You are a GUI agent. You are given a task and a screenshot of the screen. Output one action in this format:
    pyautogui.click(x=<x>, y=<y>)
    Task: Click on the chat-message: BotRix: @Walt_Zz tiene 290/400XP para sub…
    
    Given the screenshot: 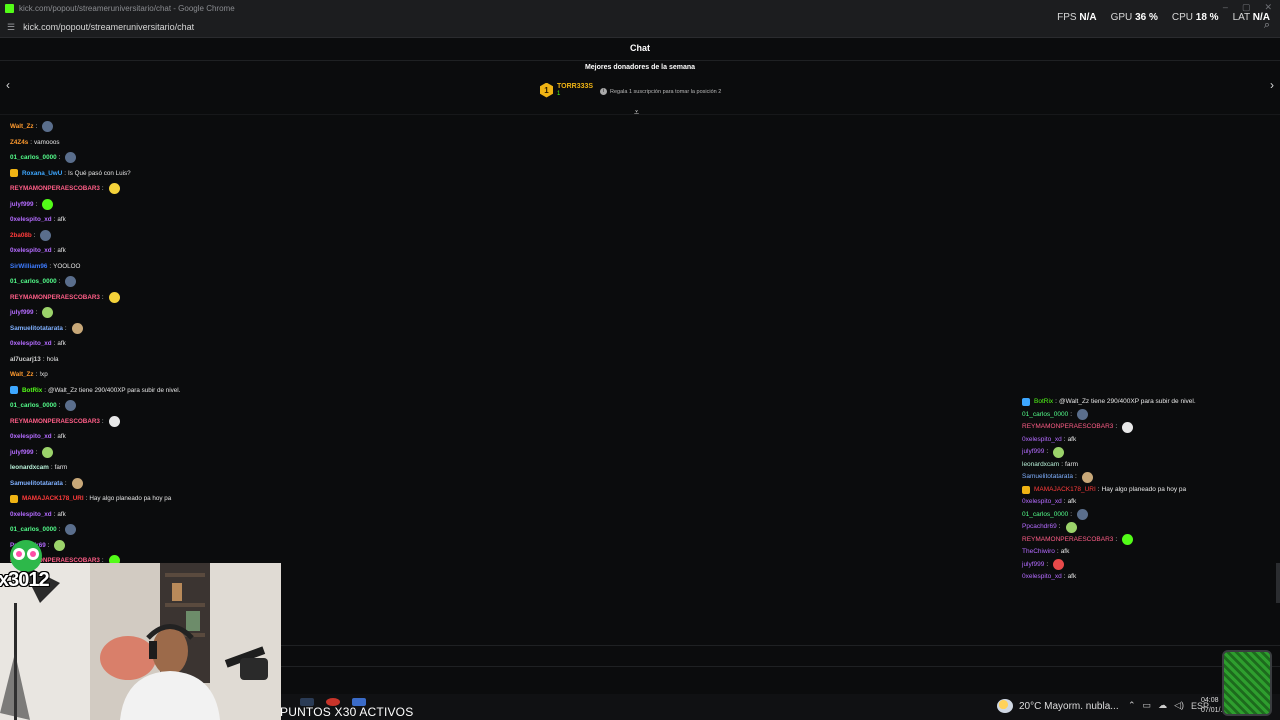 What is the action you would take?
    pyautogui.click(x=210, y=391)
    